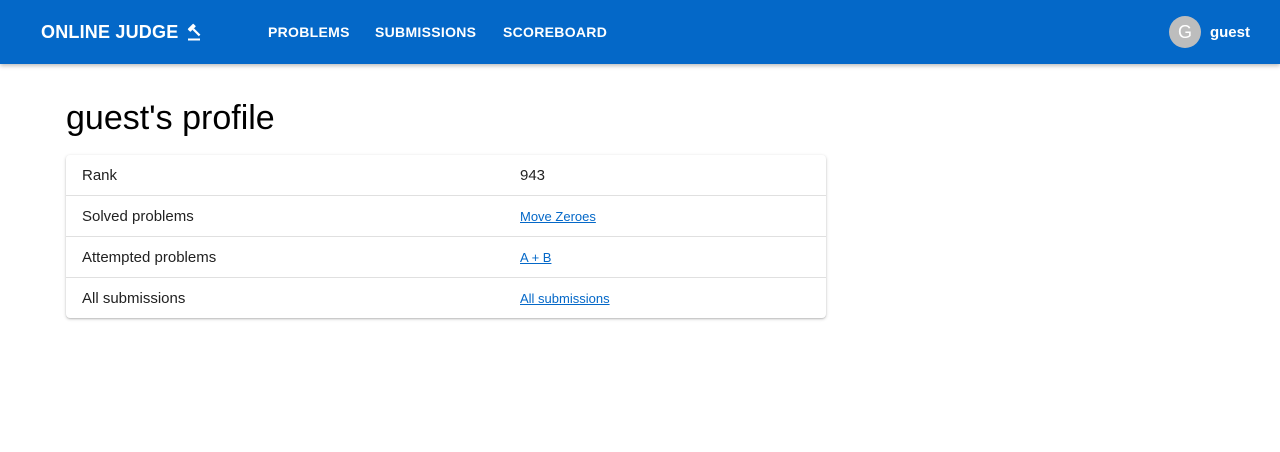 The image size is (1280, 452). What do you see at coordinates (170, 118) in the screenshot?
I see `page-title: guest's profile` at bounding box center [170, 118].